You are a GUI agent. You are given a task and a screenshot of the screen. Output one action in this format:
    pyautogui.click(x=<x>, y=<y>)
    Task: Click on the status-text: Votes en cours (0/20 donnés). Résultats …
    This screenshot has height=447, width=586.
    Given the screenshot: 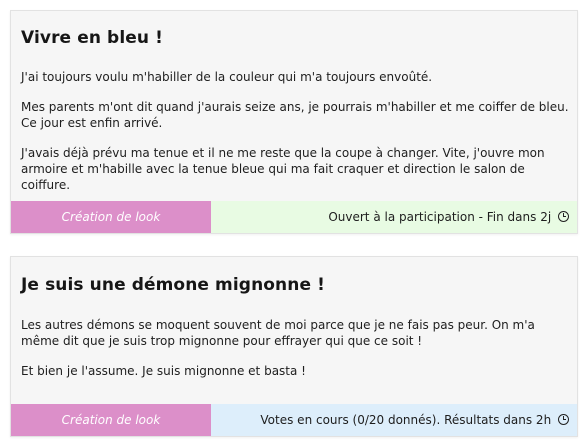 What is the action you would take?
    pyautogui.click(x=406, y=420)
    